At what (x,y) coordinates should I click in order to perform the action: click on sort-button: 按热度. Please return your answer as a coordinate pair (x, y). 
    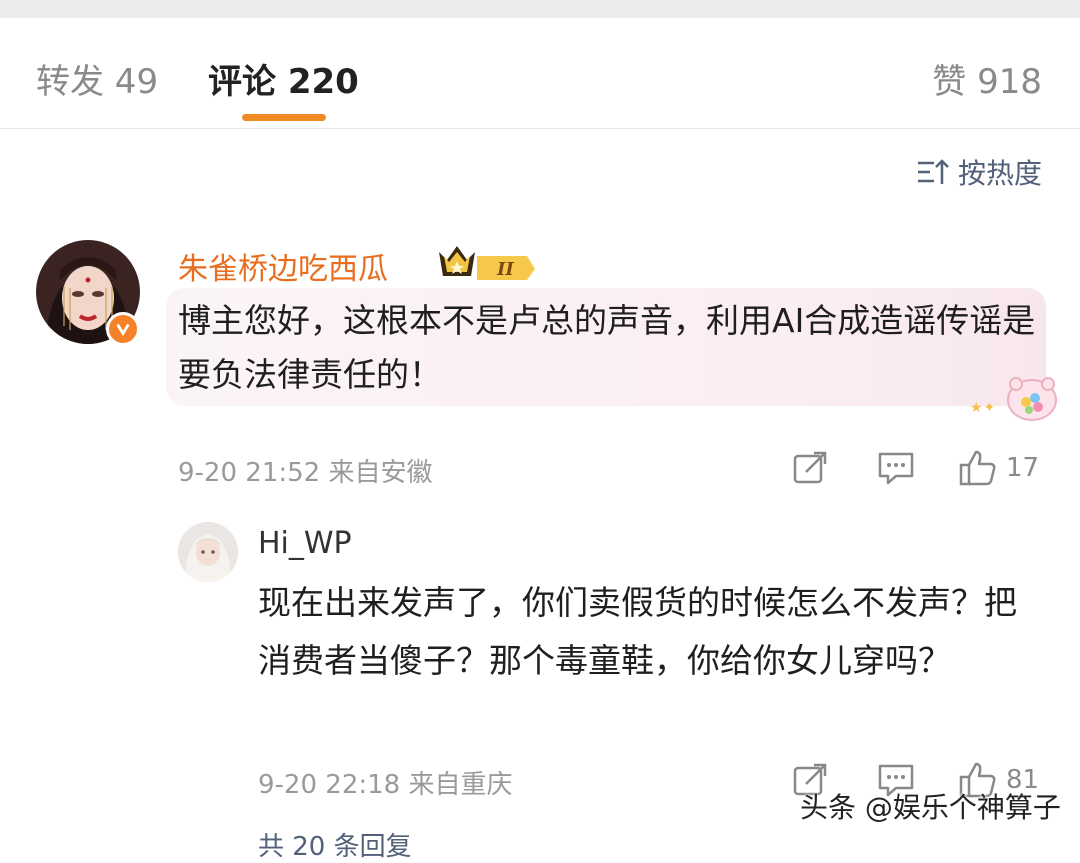
    Looking at the image, I should click on (979, 172).